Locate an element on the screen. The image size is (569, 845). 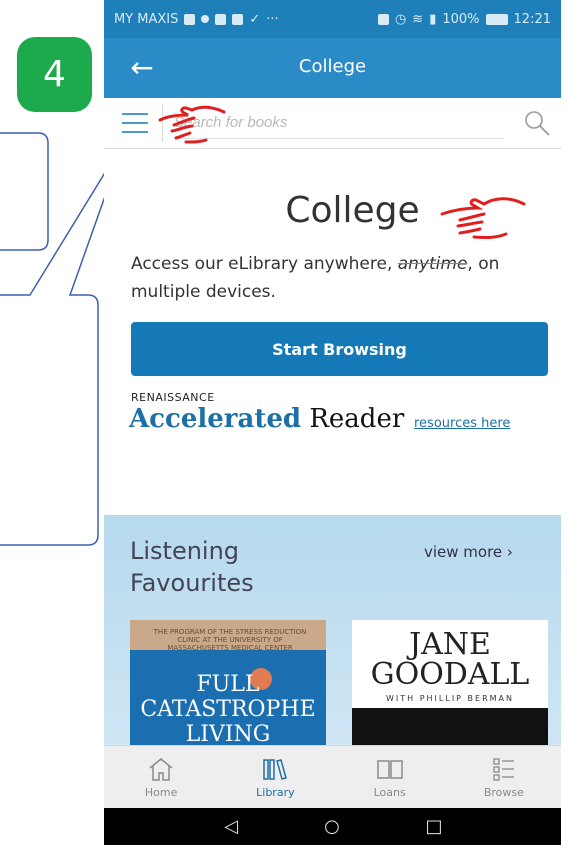
app-bar: ← College is located at coordinates (332, 68).